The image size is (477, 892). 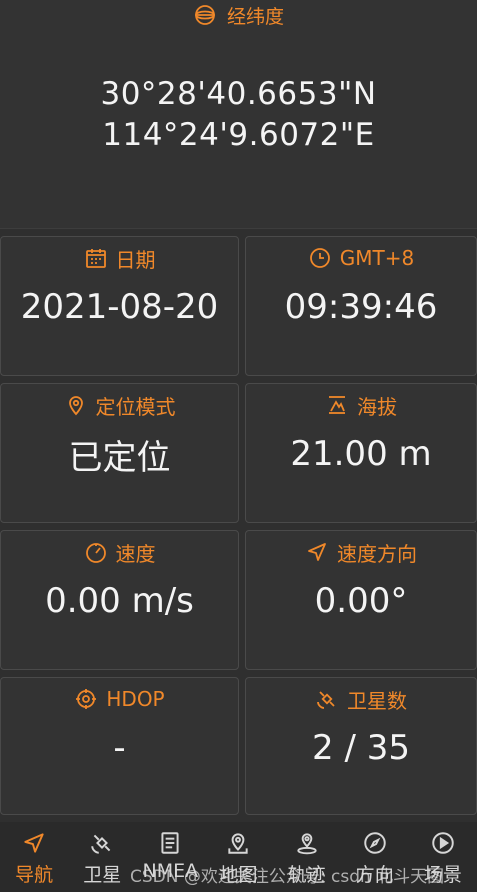 I want to click on fix-mode-label: 定位模式, so click(x=135, y=406).